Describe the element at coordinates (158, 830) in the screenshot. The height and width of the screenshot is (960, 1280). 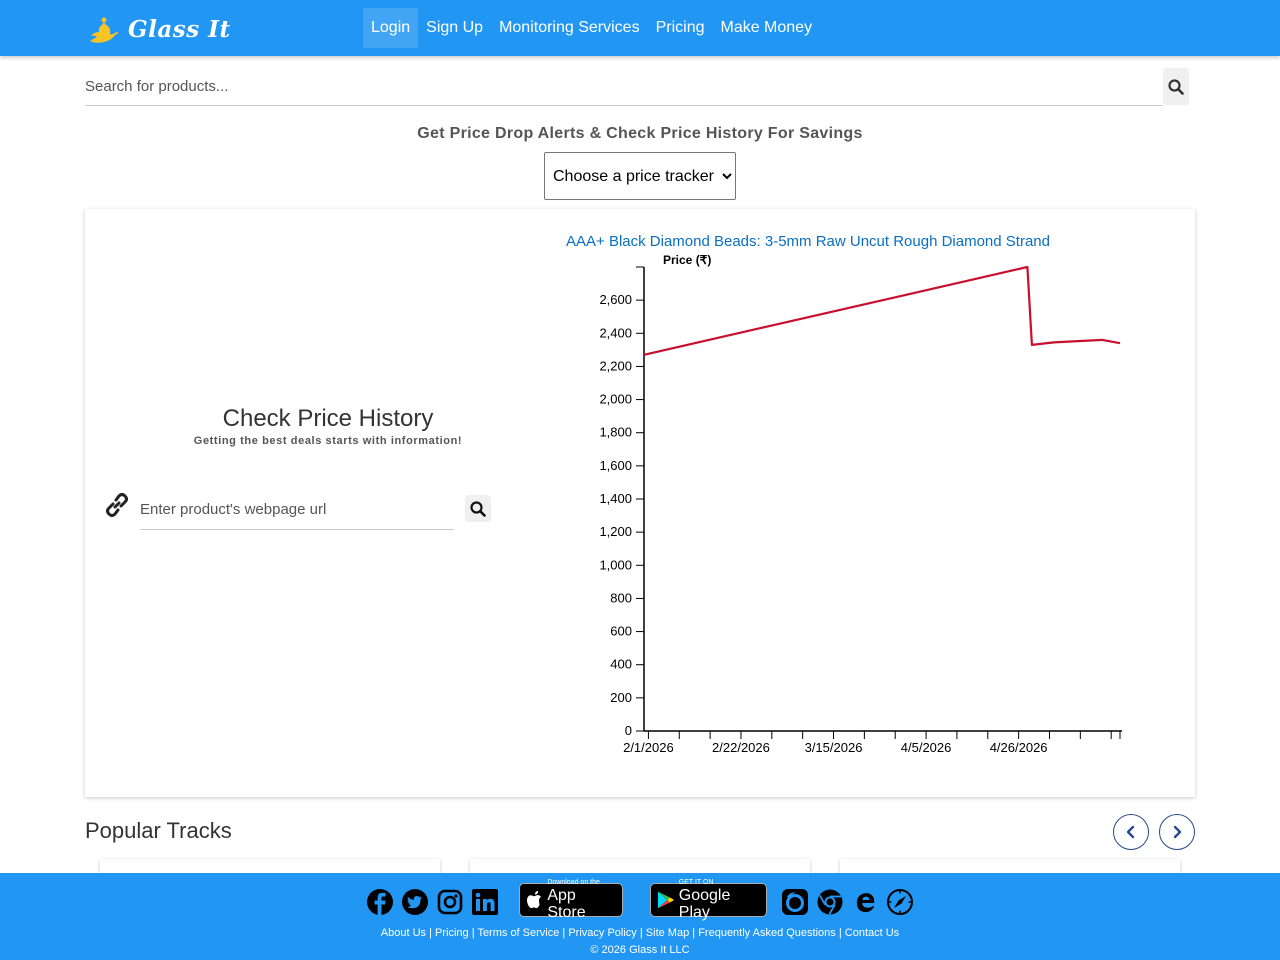
I see `popular-tracks-title: Popular Tracks` at that location.